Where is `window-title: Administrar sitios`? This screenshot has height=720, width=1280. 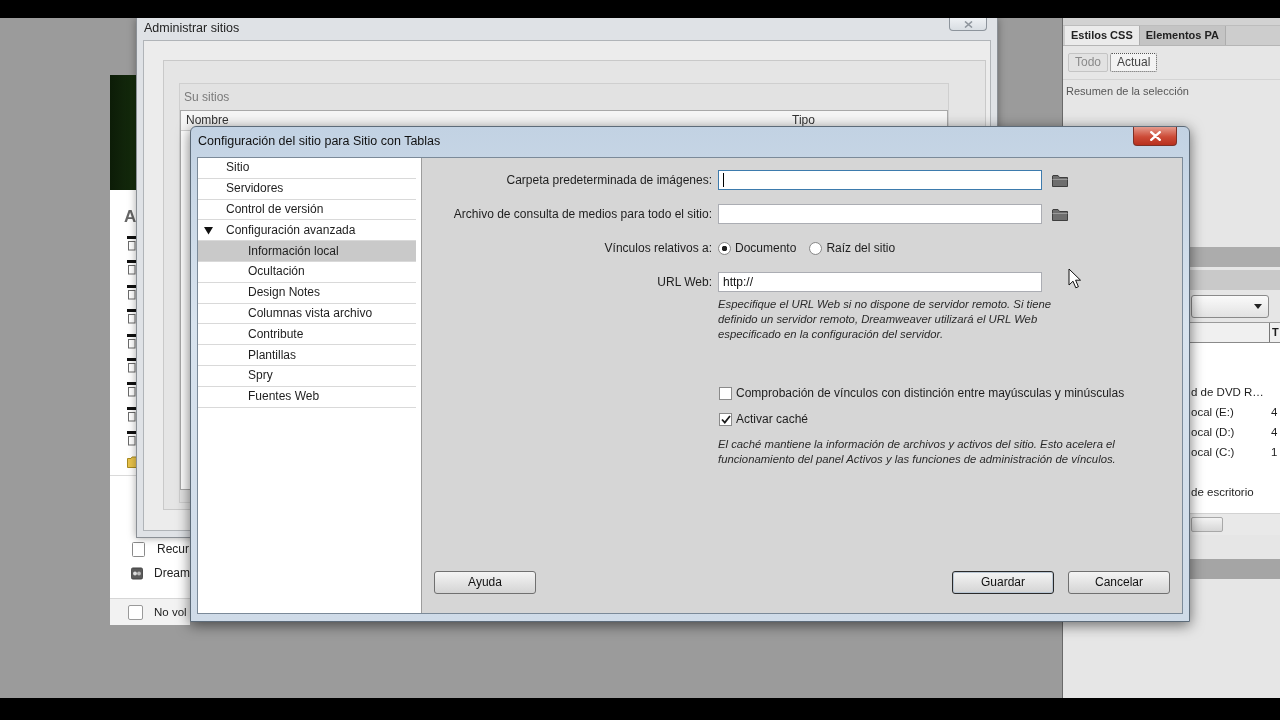 window-title: Administrar sitios is located at coordinates (192, 29).